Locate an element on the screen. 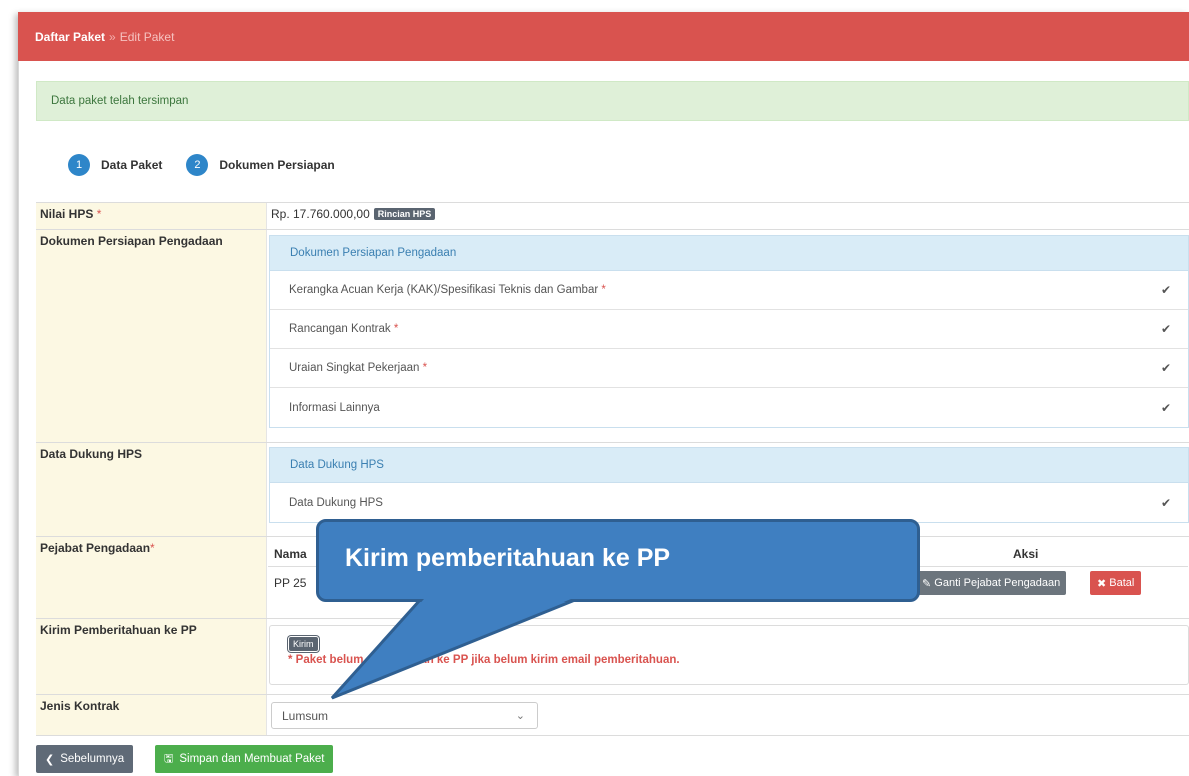 The width and height of the screenshot is (1189, 776). item-label: Rancangan Kontrak is located at coordinates (340, 329).